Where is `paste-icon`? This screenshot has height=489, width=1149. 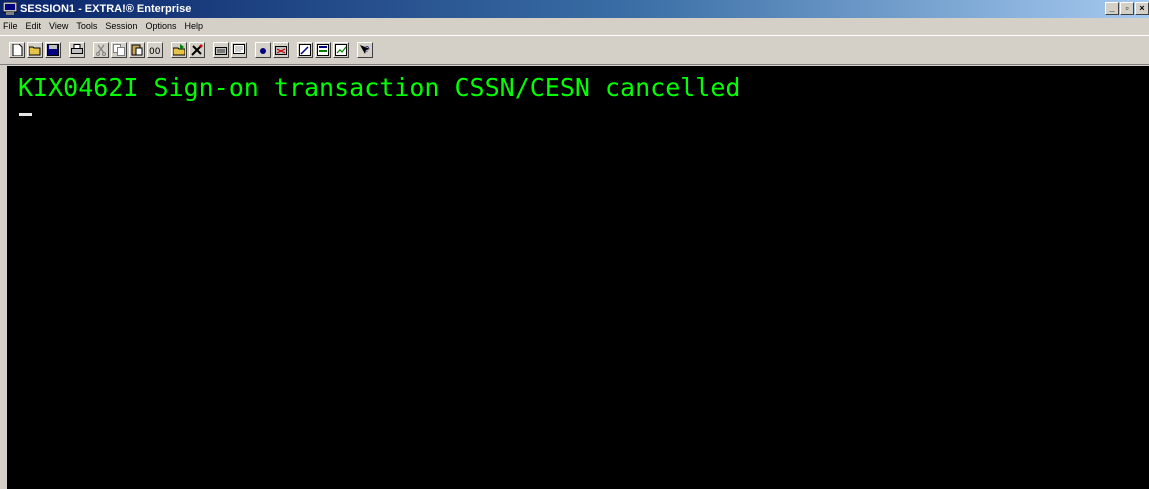 paste-icon is located at coordinates (137, 50).